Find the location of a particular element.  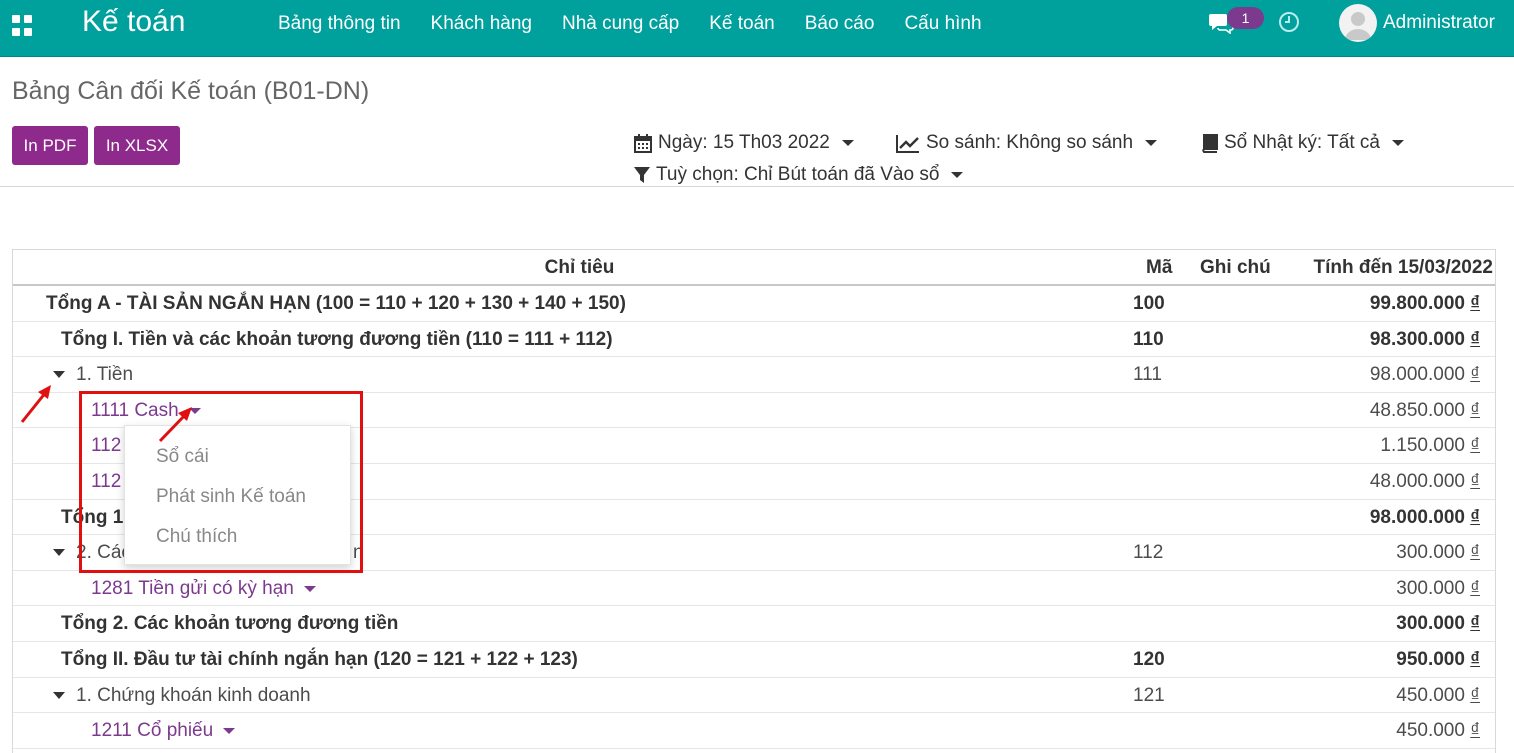

chat-count-badge: 1 is located at coordinates (1245, 18).